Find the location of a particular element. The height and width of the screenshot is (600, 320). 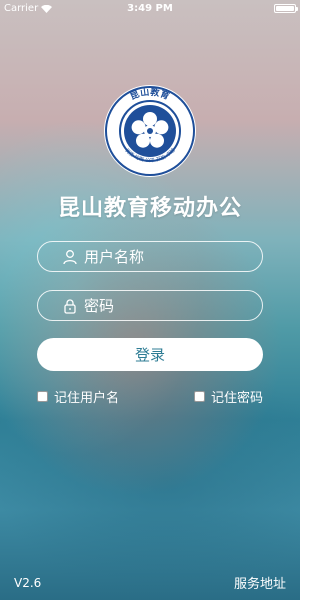

app-title: 昆山教育移动办公 is located at coordinates (149, 208).